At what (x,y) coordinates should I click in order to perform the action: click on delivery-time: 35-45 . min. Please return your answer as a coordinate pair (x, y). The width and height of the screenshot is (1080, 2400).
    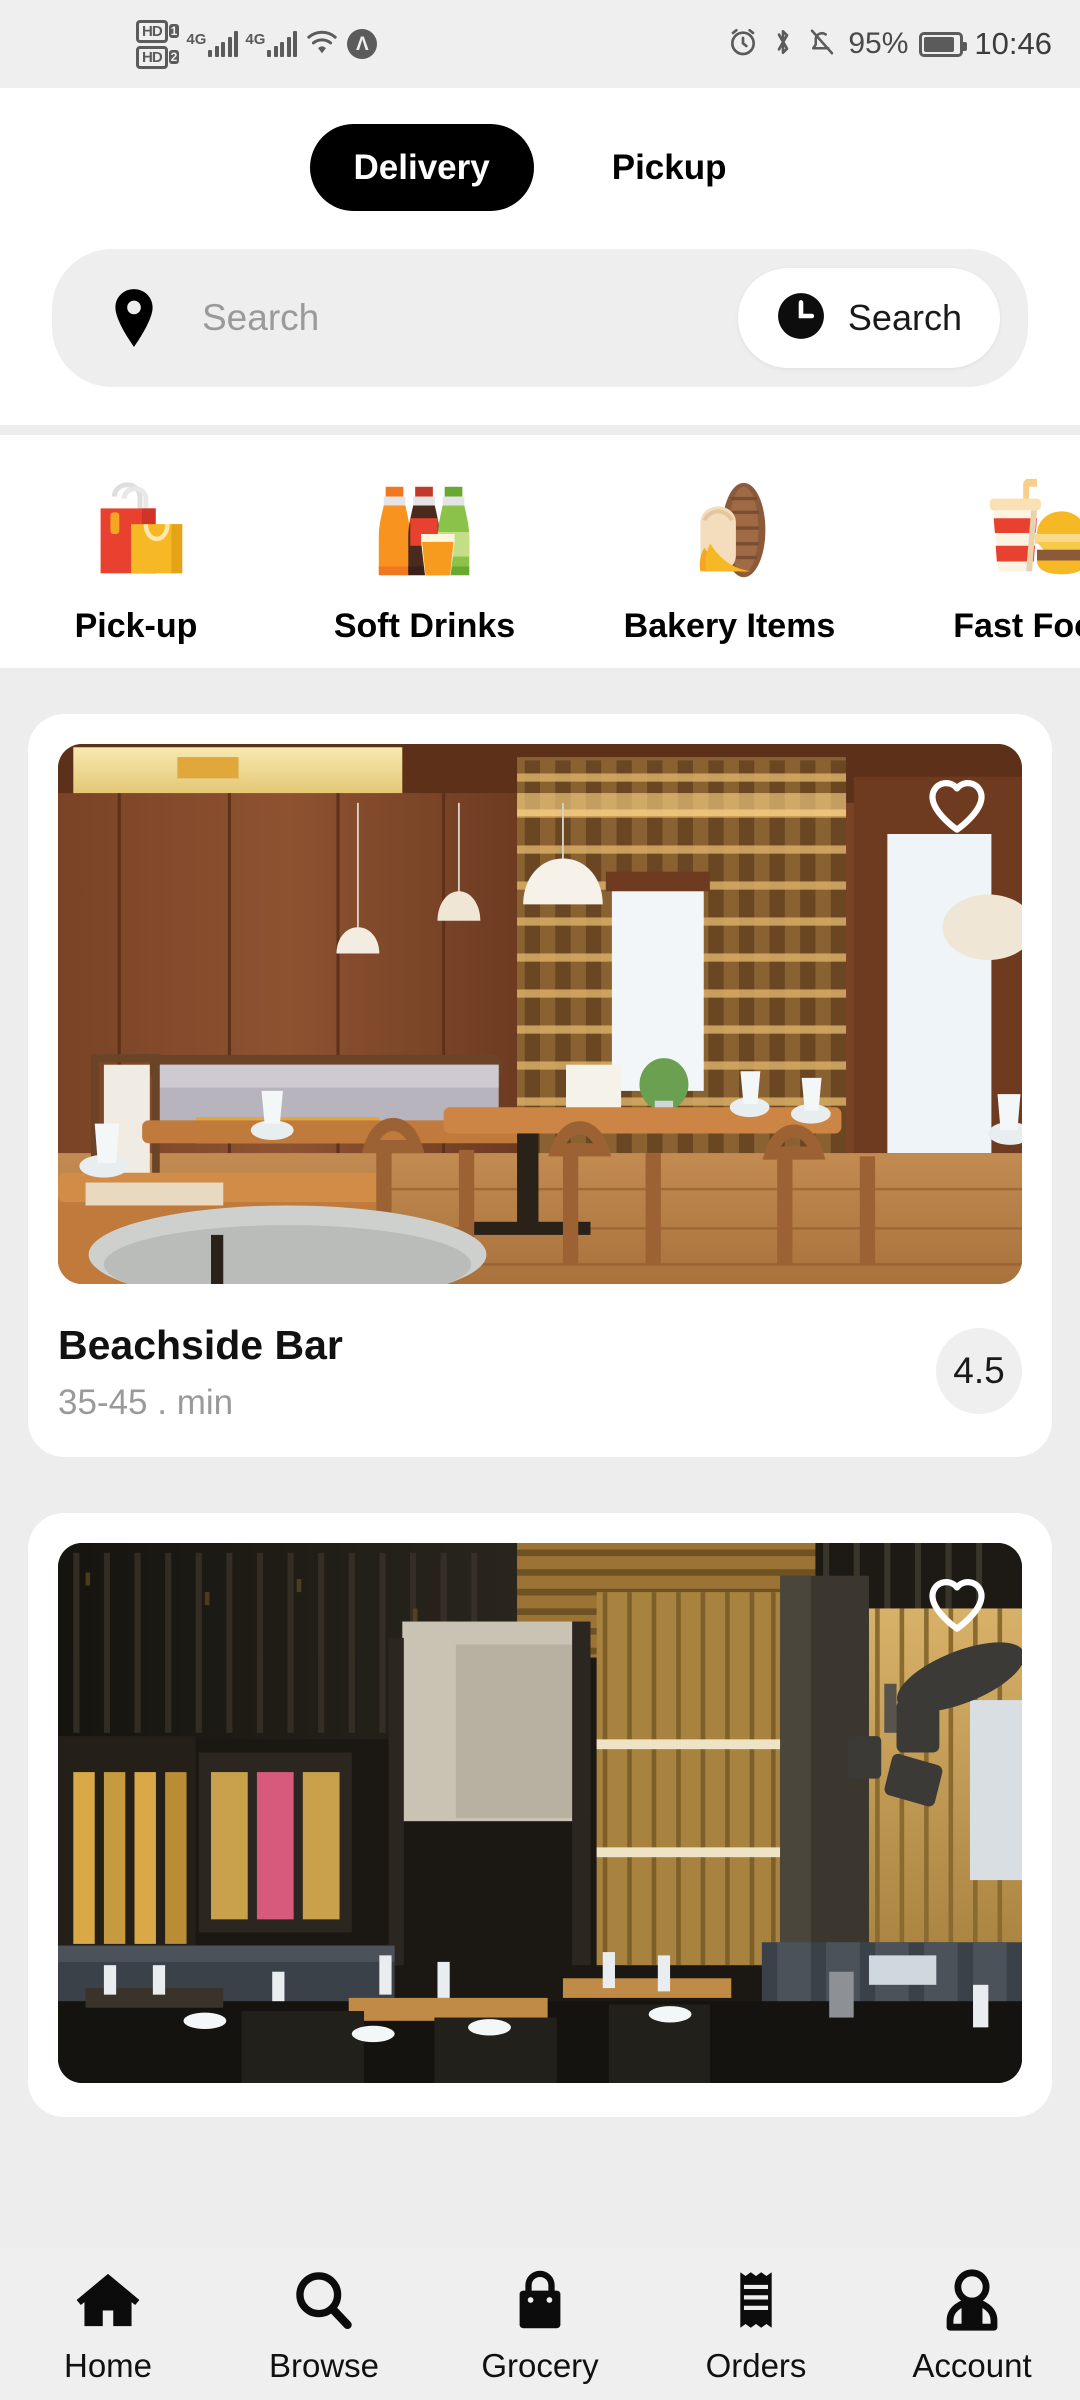
    Looking at the image, I should click on (146, 1403).